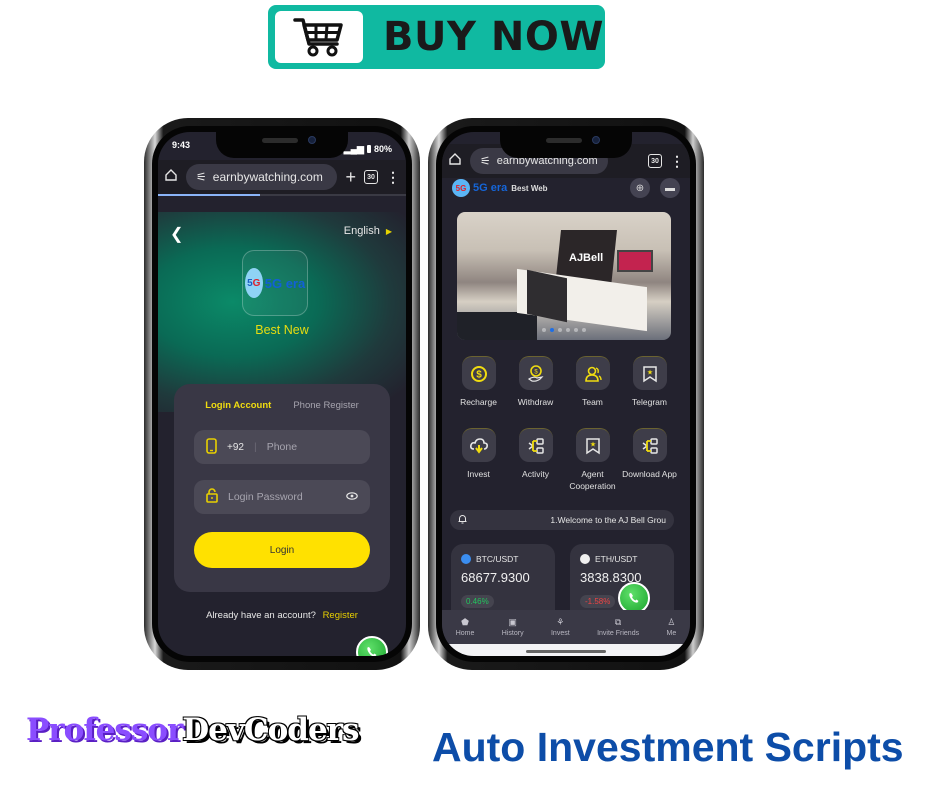 The image size is (940, 788). I want to click on nav-history: ▣ History, so click(513, 627).